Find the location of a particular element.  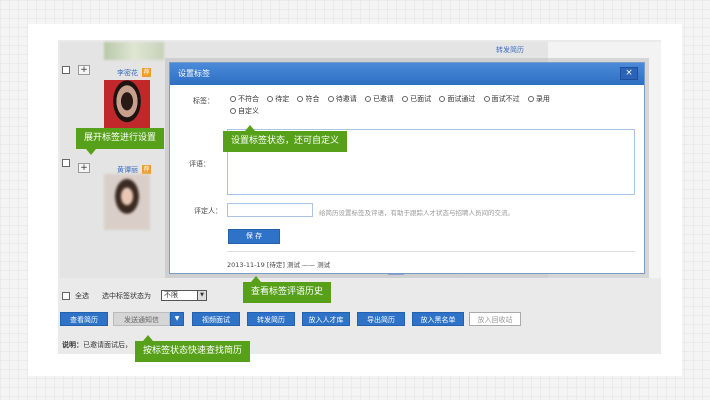

tag-radio-option: 待定 is located at coordinates (278, 99).